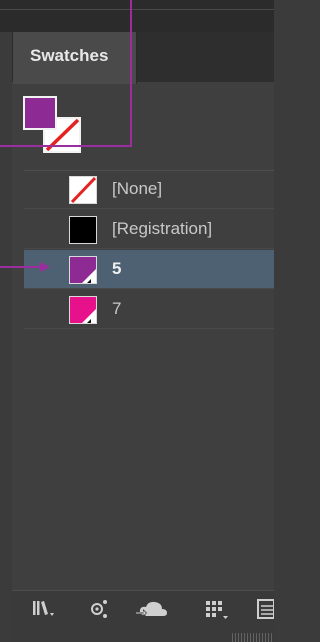  I want to click on swatch-label: [Registration], so click(162, 228).